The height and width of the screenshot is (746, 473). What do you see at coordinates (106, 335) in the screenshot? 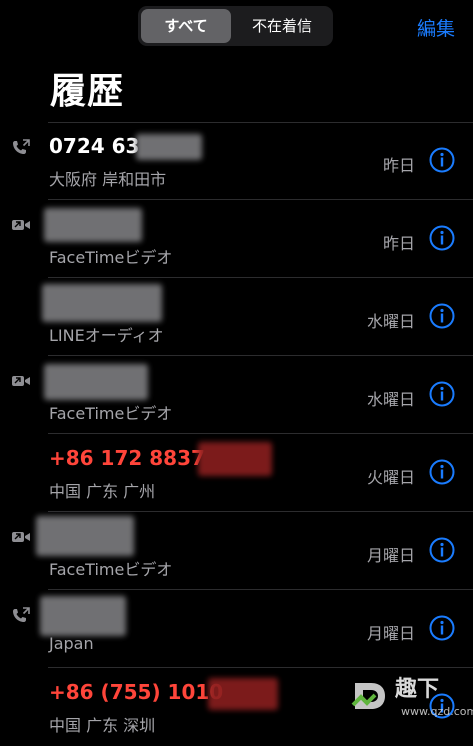
I see `call-subtitle: LINEオーディオ` at bounding box center [106, 335].